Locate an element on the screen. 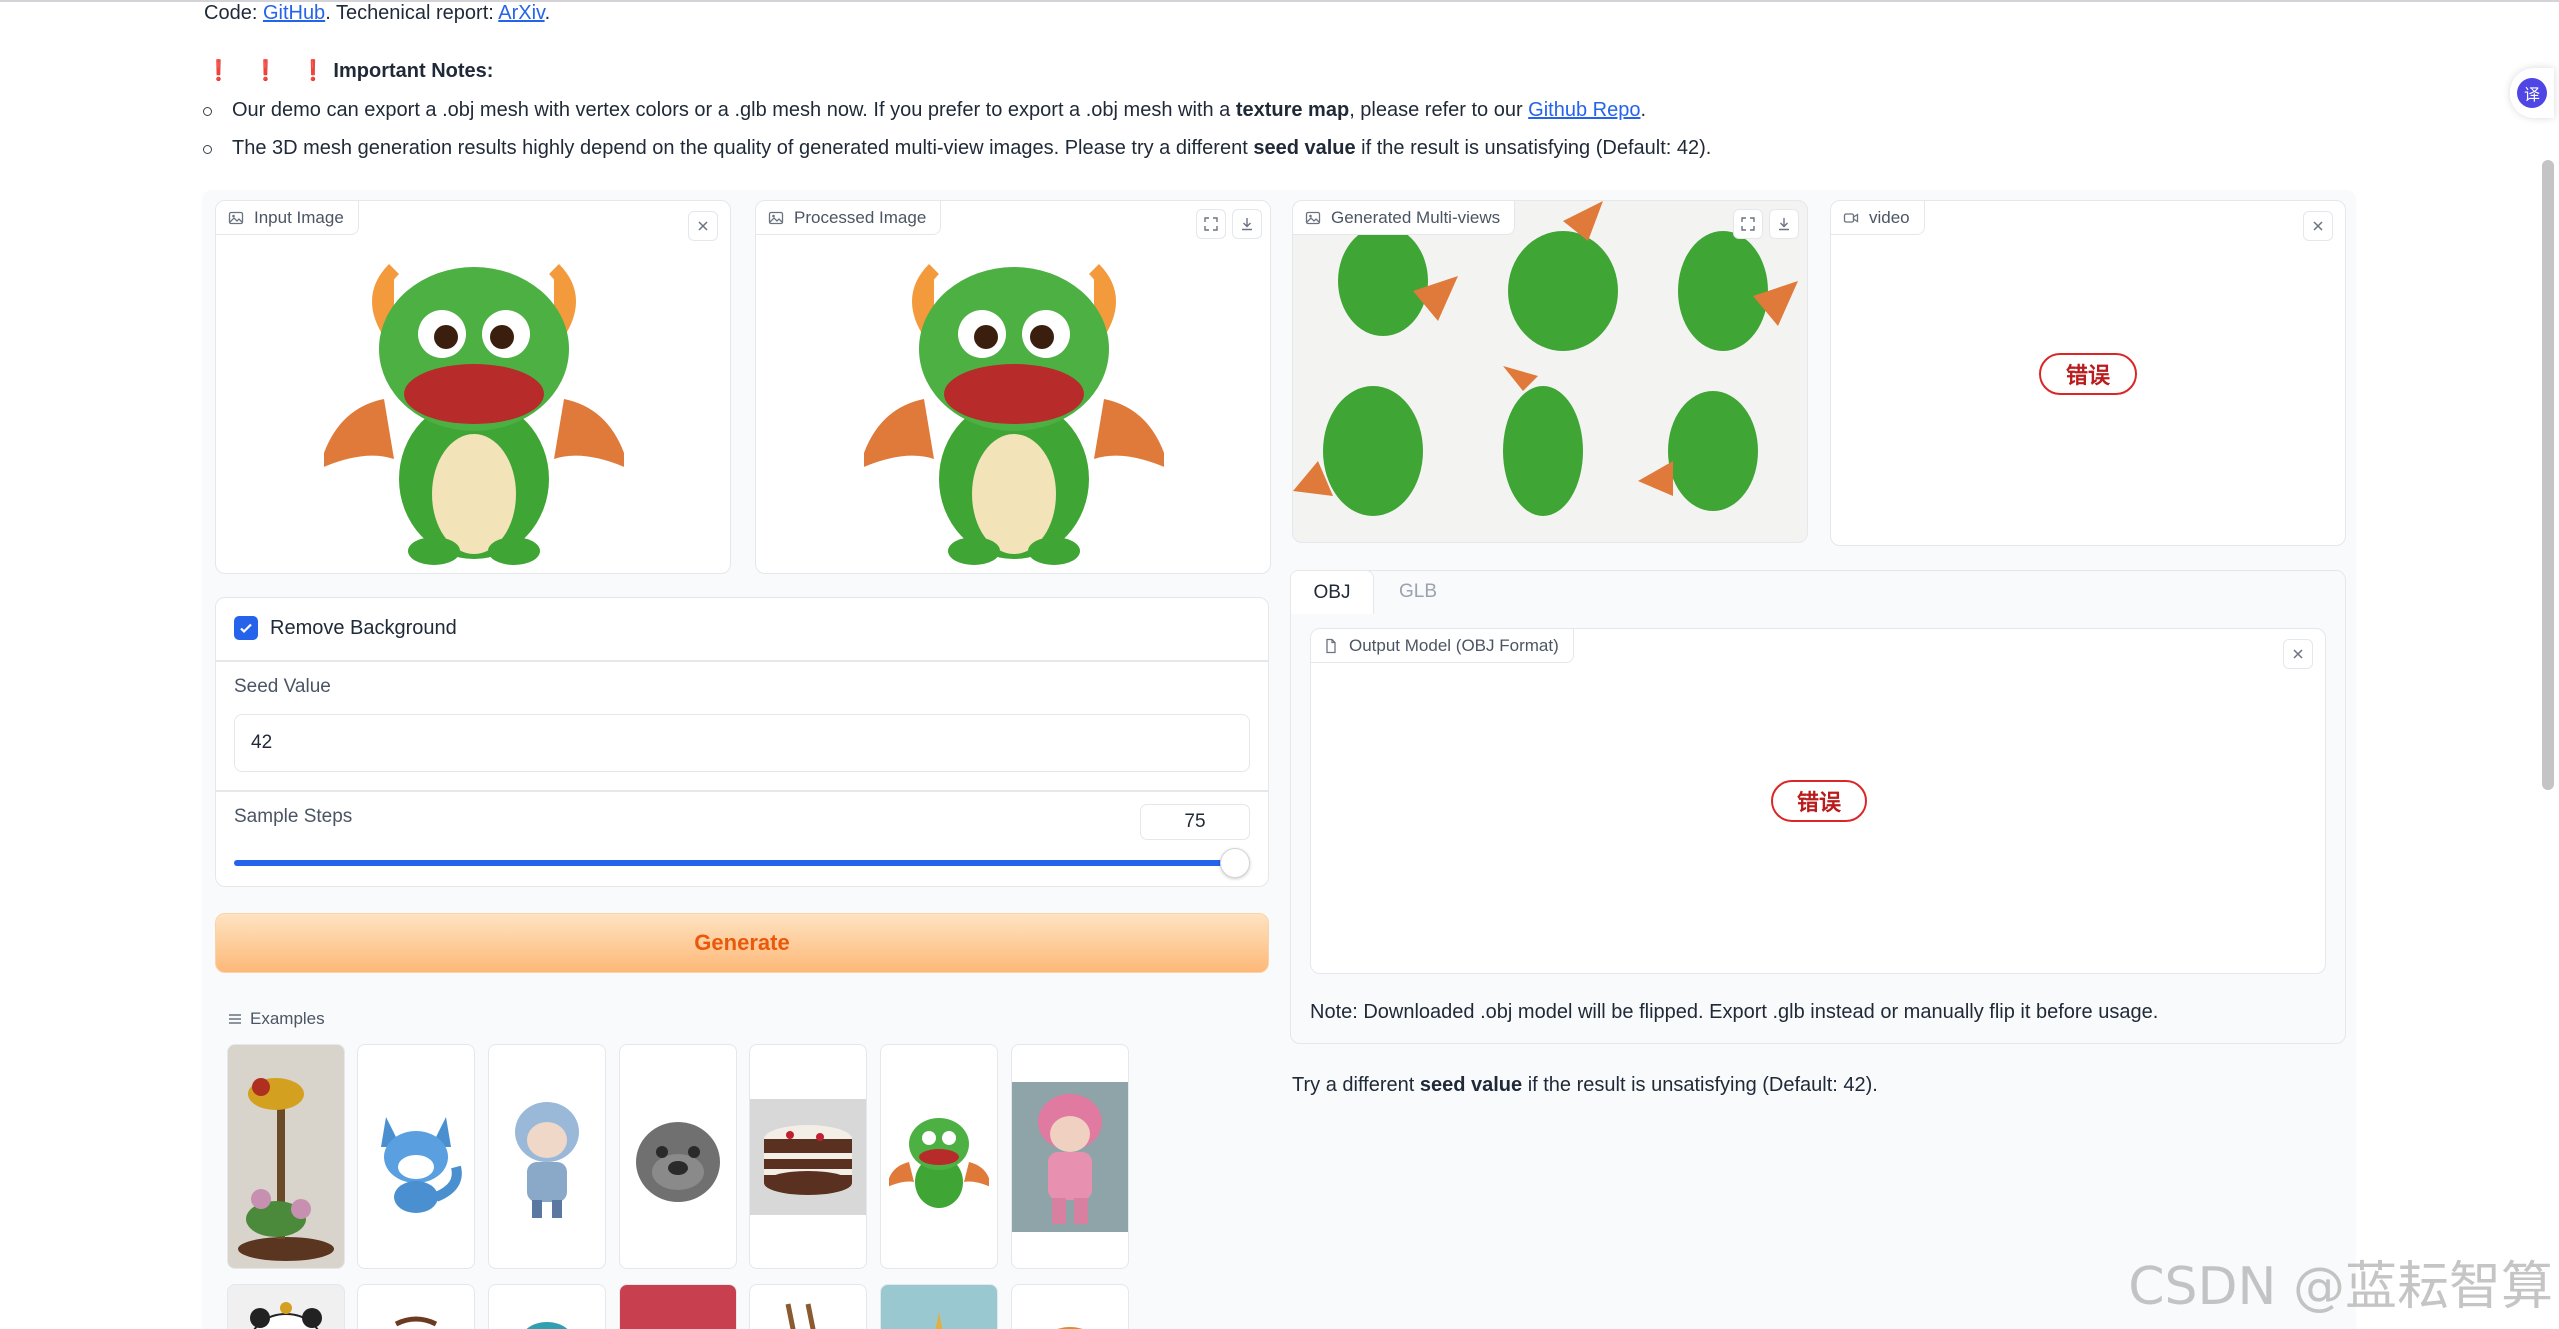 The height and width of the screenshot is (1329, 2559). bullet1-text-c: . is located at coordinates (1643, 110).